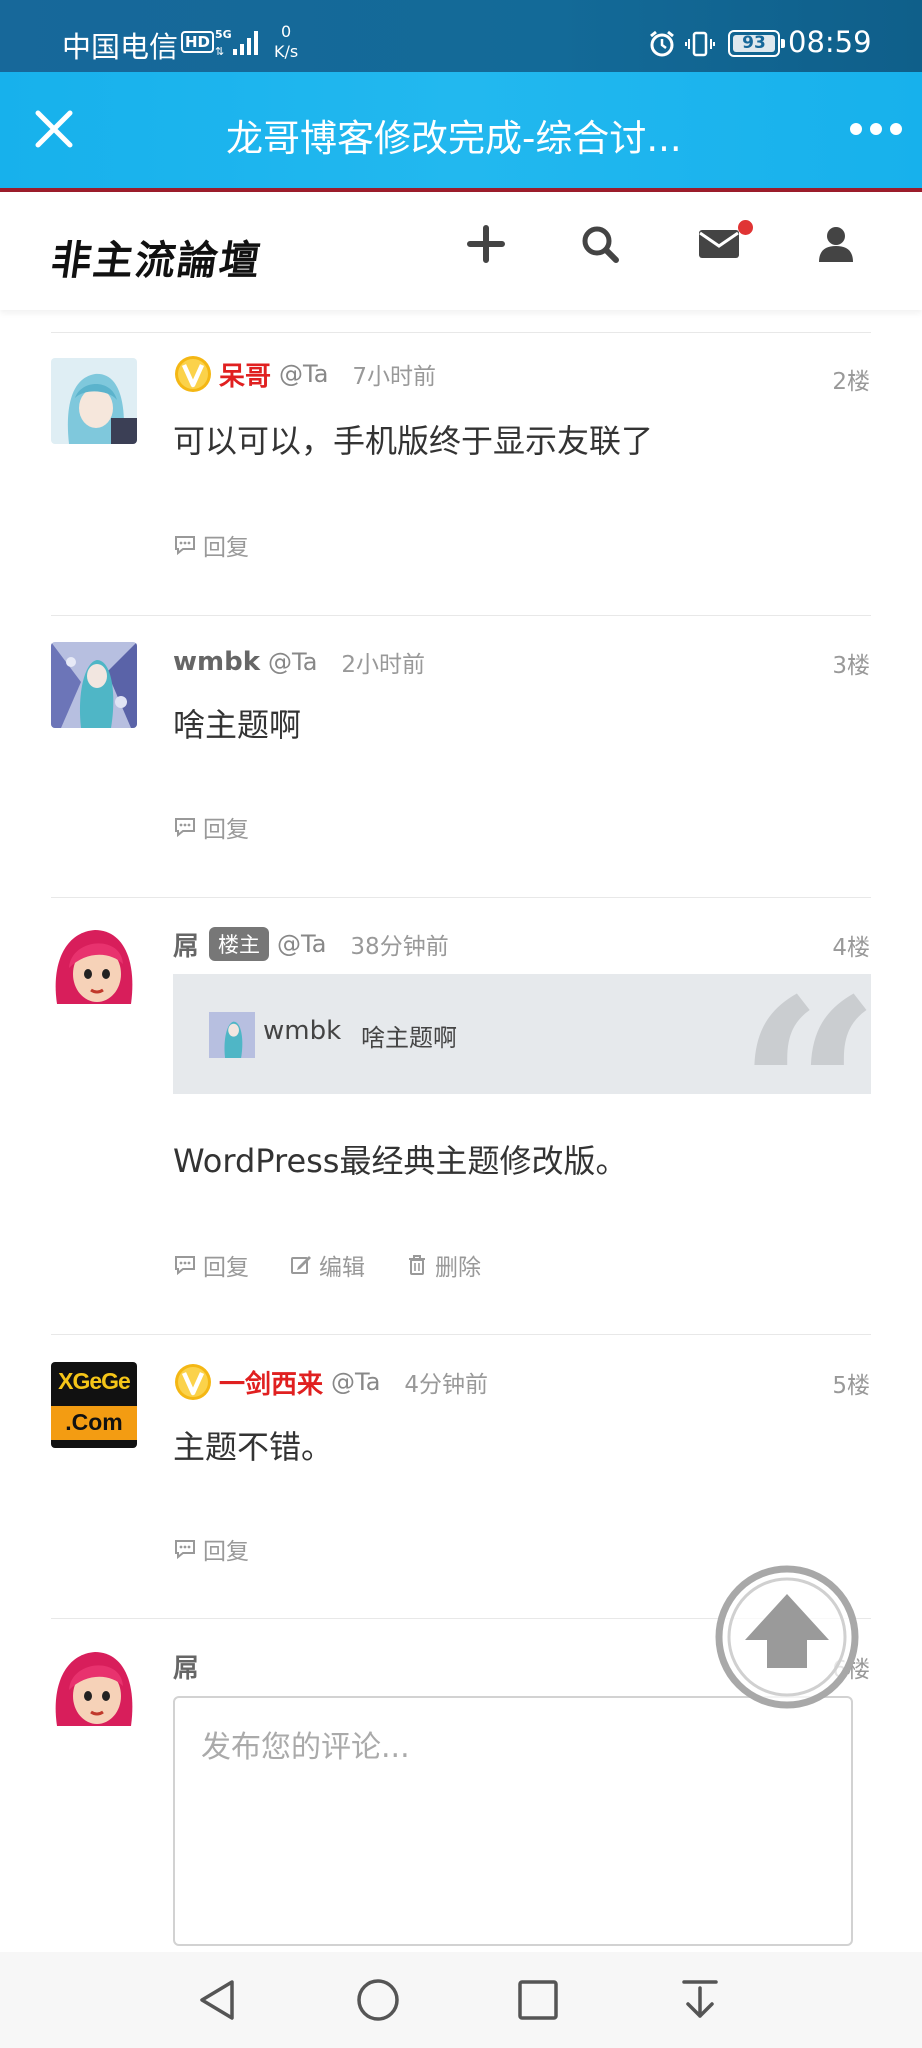 Image resolution: width=922 pixels, height=2048 pixels. What do you see at coordinates (302, 1031) in the screenshot?
I see `quoted-author: wmbk` at bounding box center [302, 1031].